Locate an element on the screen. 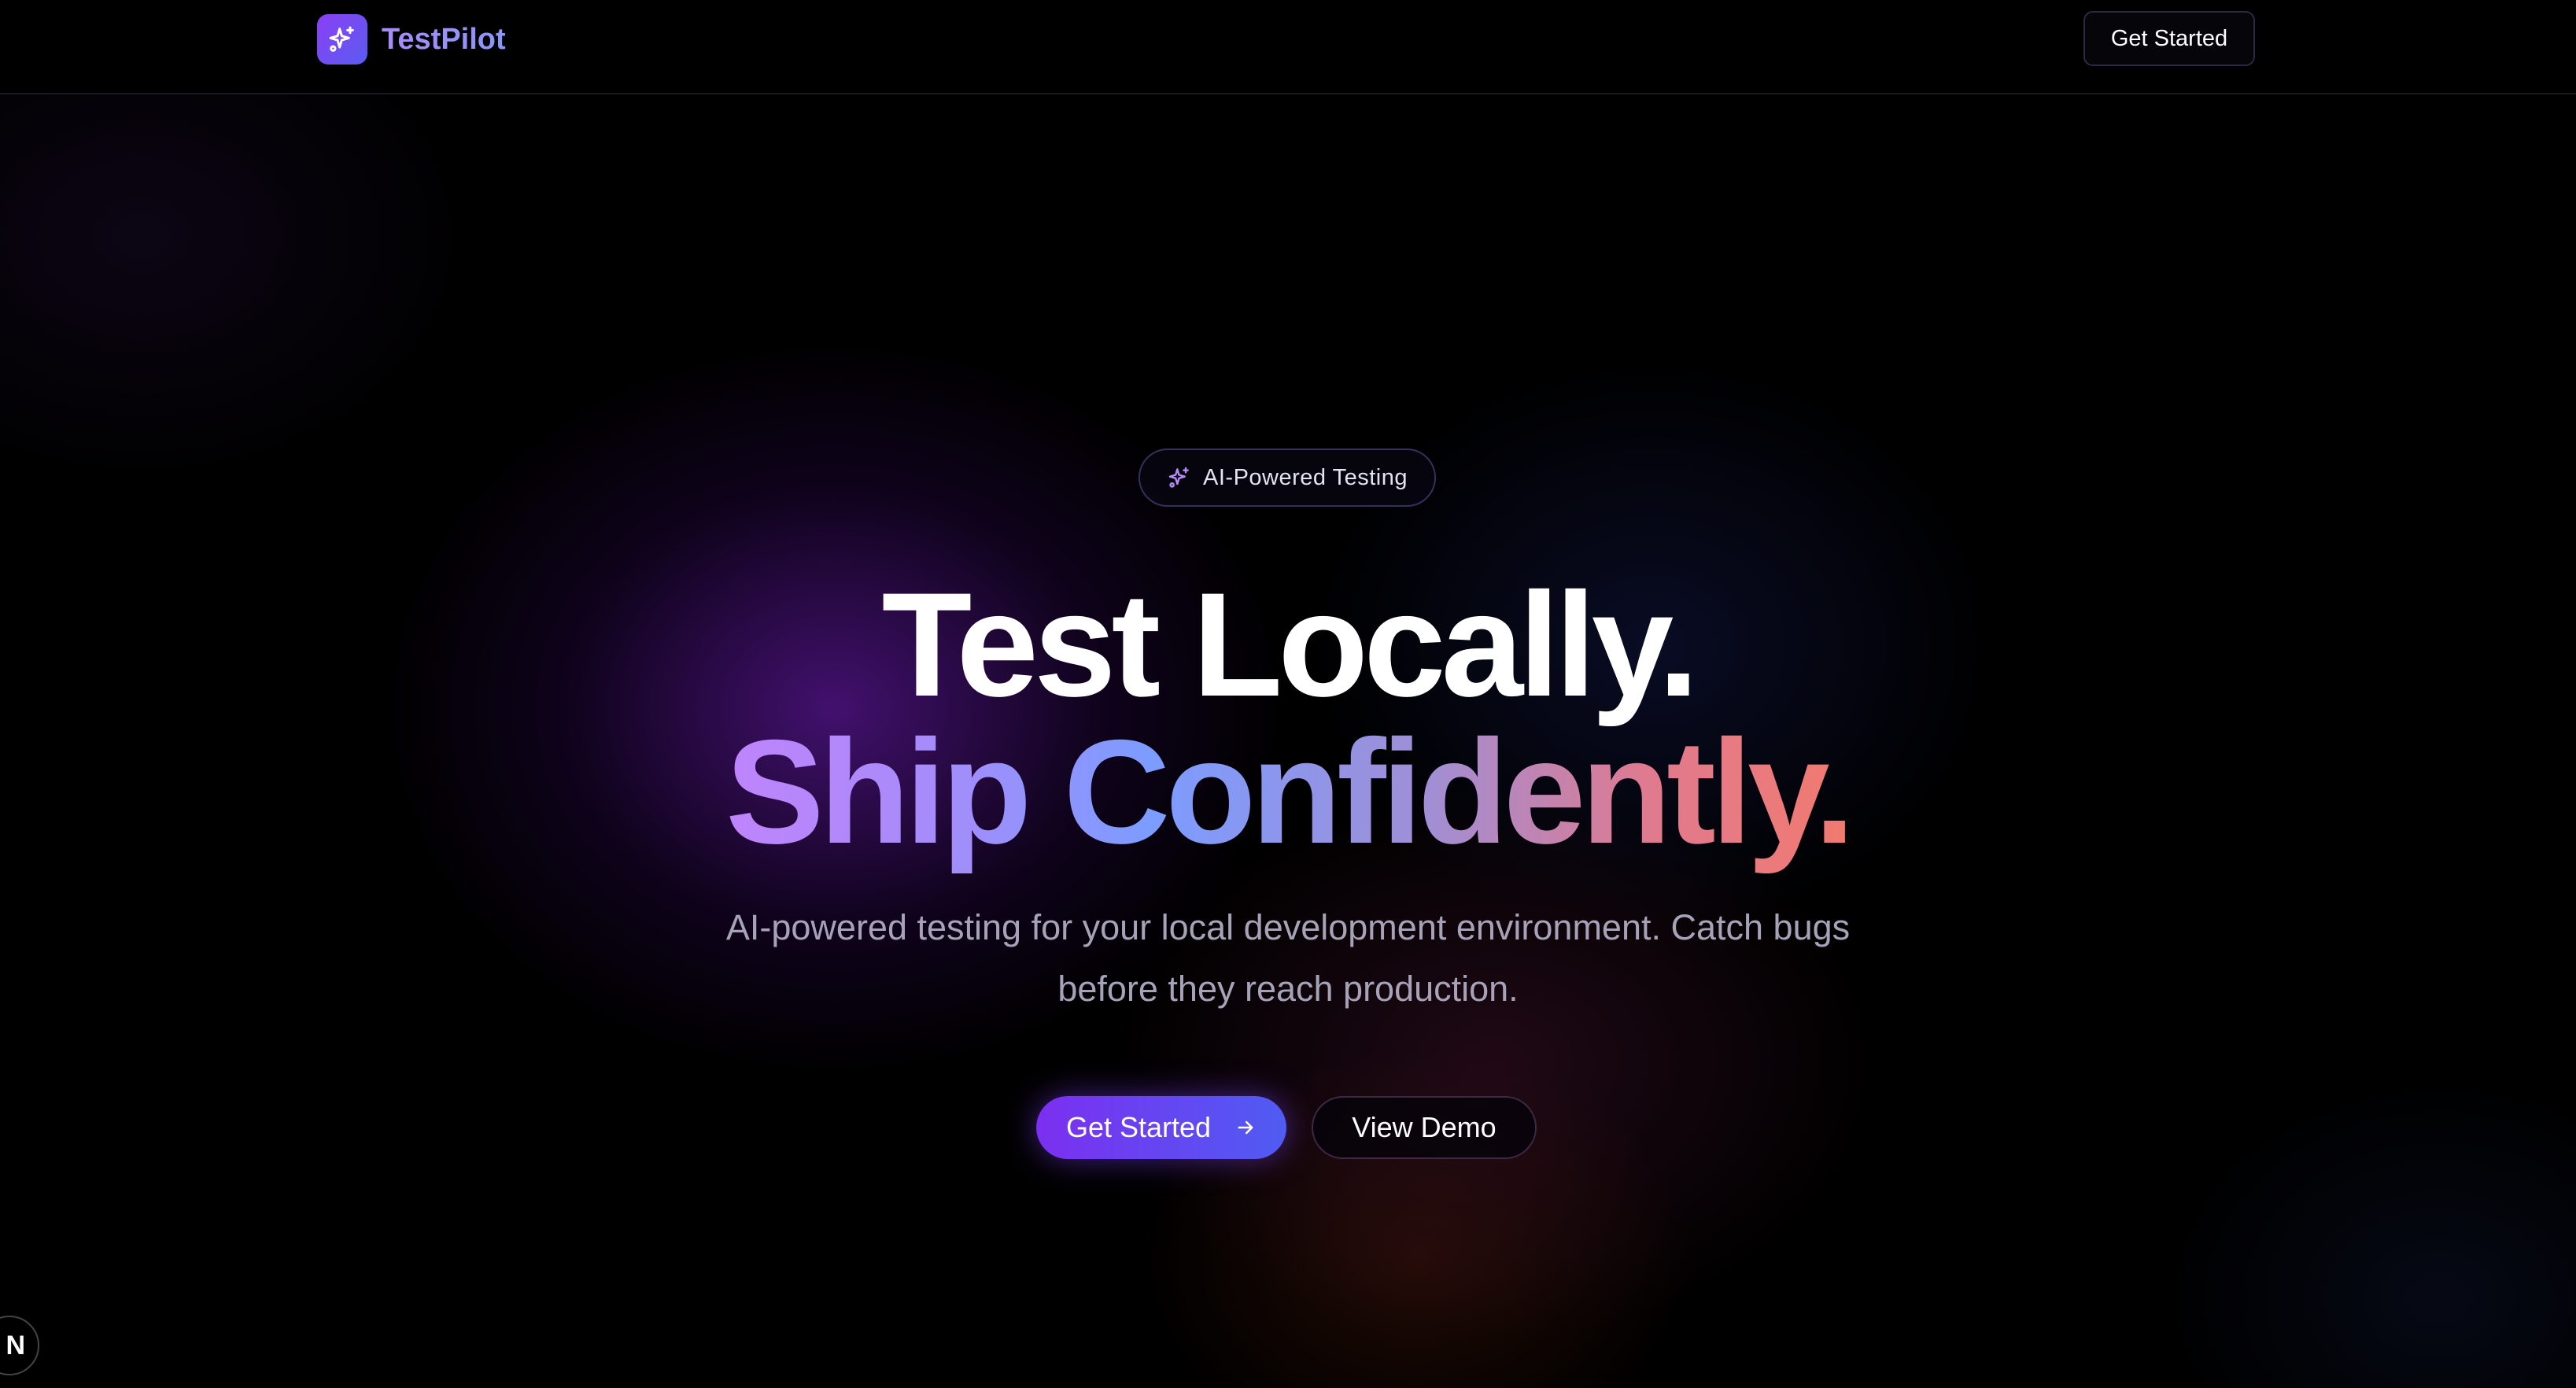 This screenshot has height=1388, width=2576. site-header: TestPilot Get Started is located at coordinates (1288, 47).